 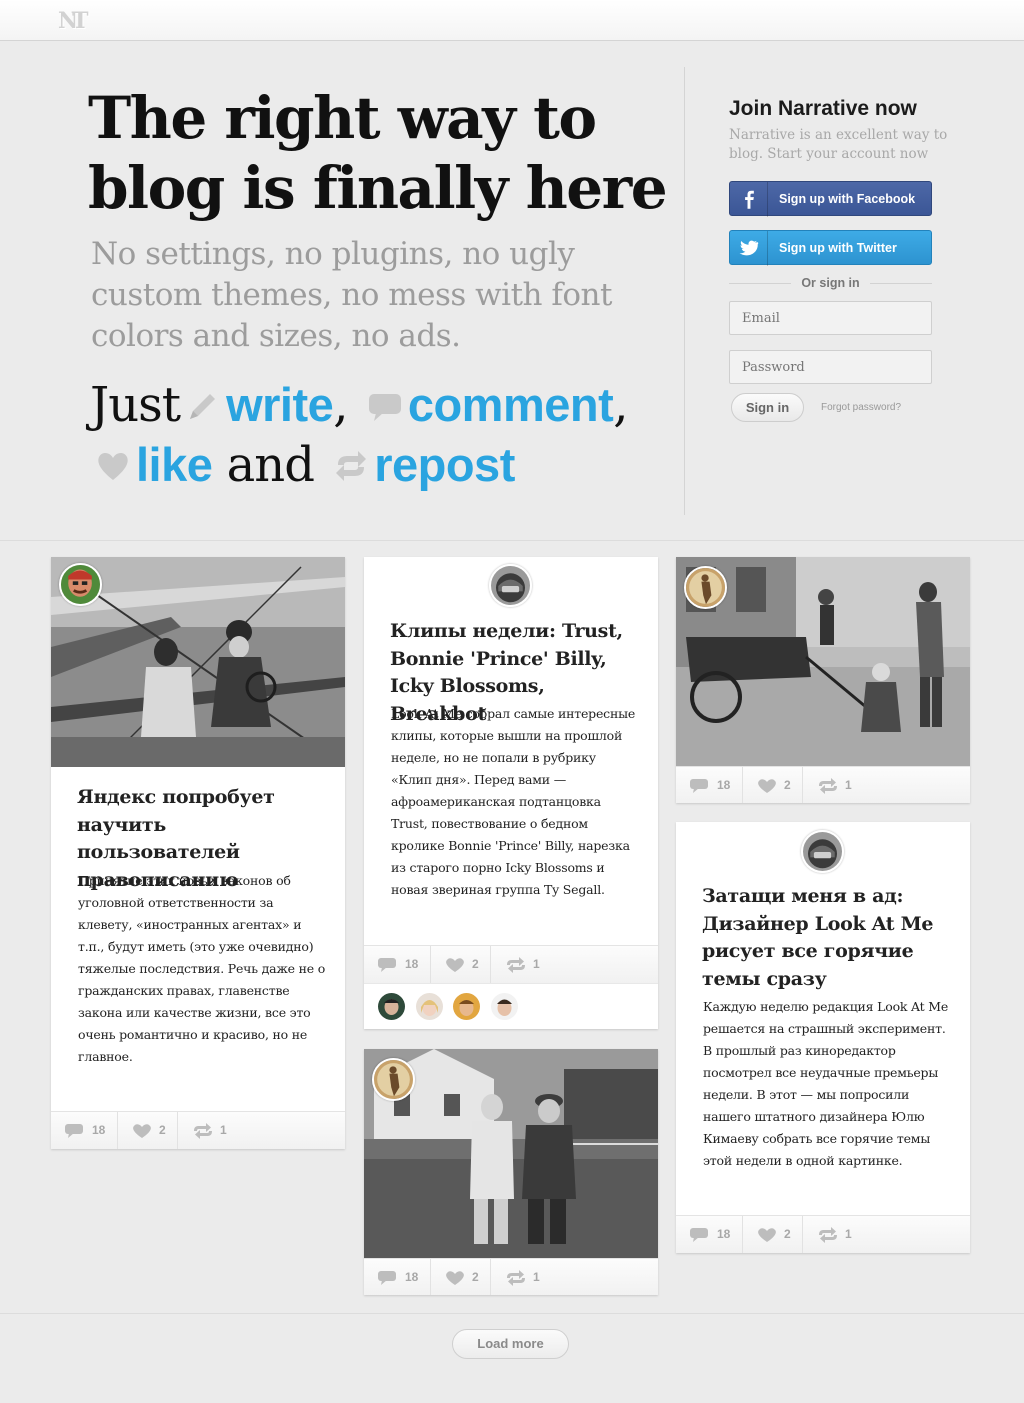 I want to click on comment-word: comment, so click(x=510, y=404).